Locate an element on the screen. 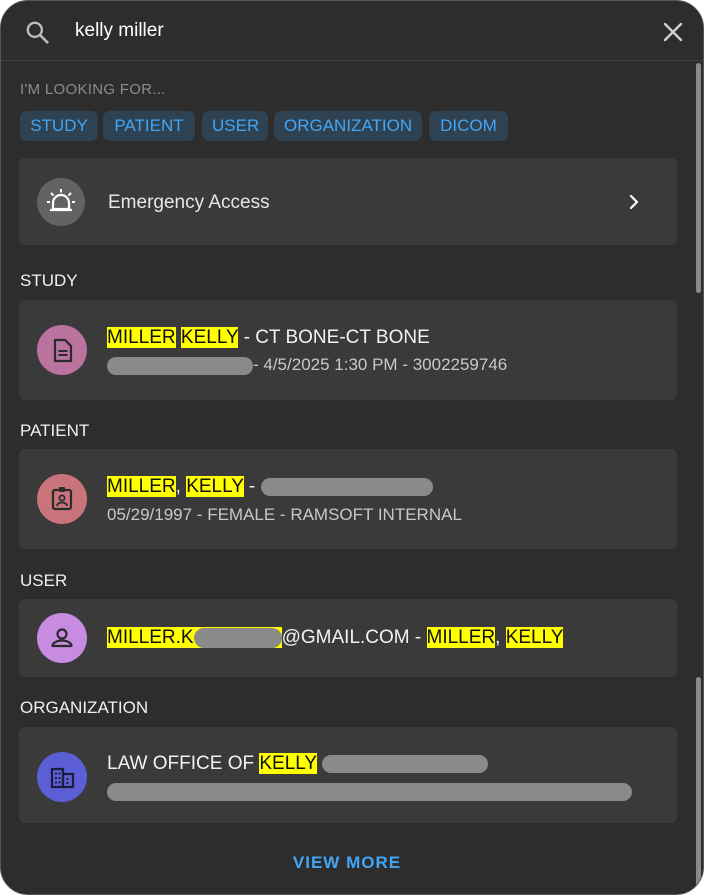  user-result-item: MILLER.K @GMAIL.COM - MILLER, KELLY is located at coordinates (348, 638).